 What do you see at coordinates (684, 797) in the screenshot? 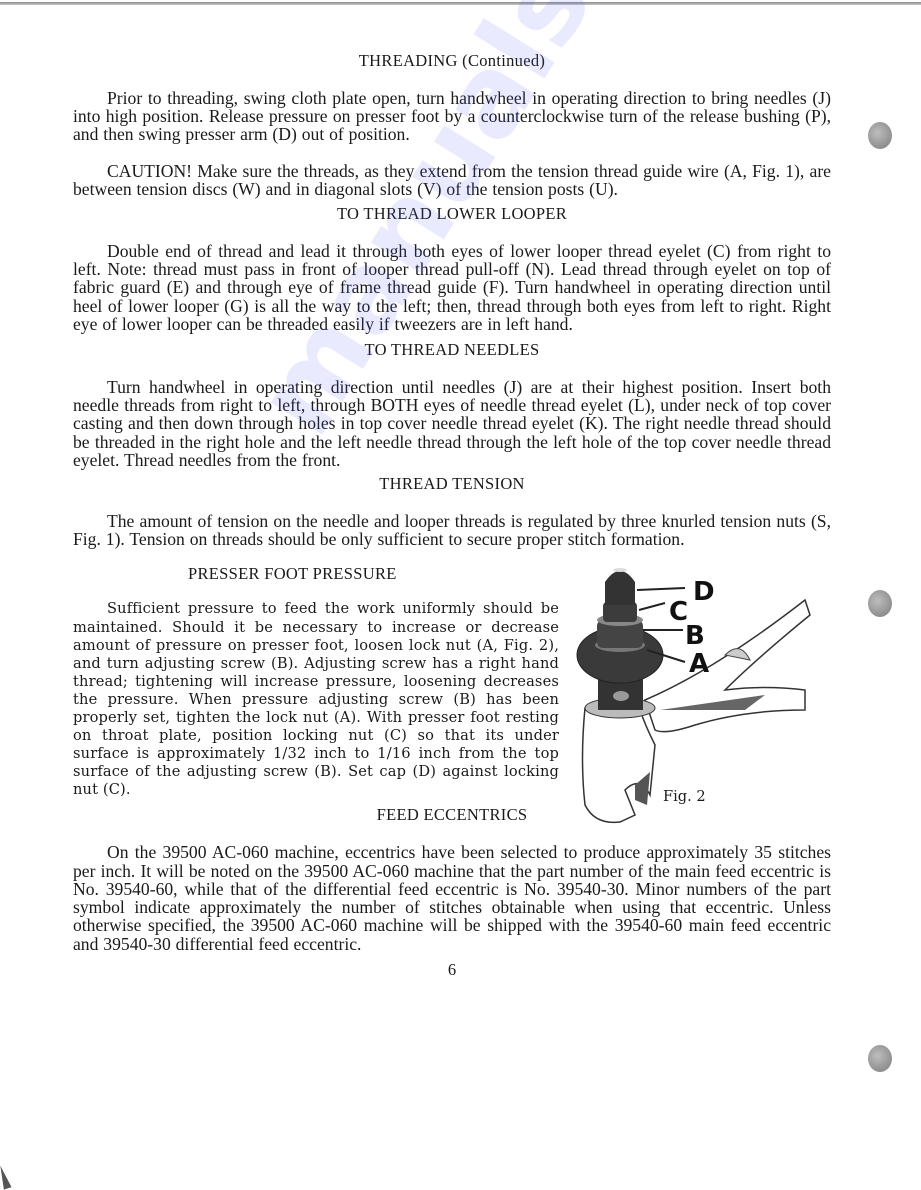
I see `figure-caption: Fig. 2` at bounding box center [684, 797].